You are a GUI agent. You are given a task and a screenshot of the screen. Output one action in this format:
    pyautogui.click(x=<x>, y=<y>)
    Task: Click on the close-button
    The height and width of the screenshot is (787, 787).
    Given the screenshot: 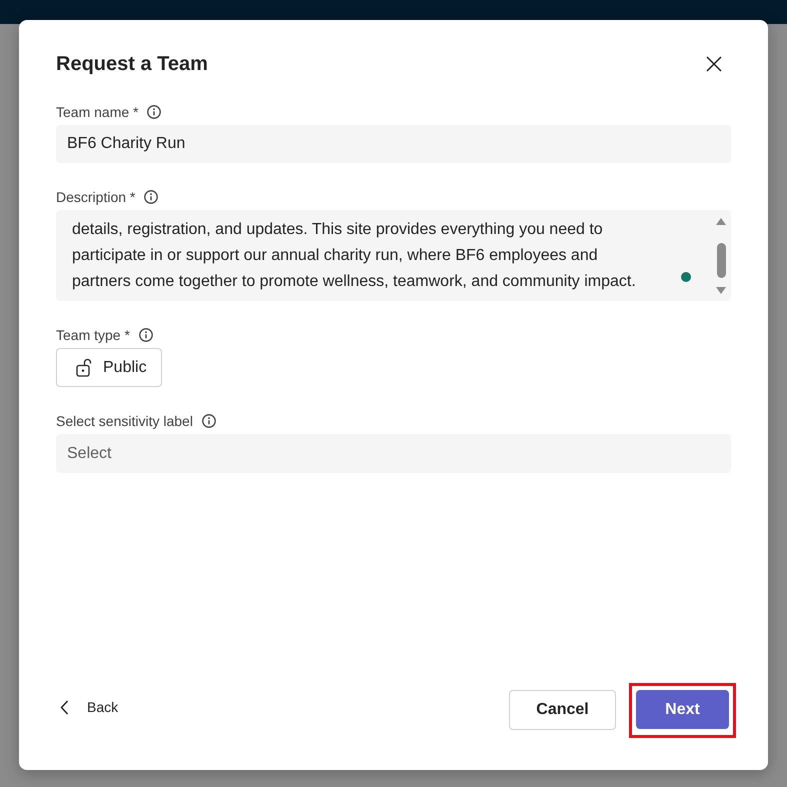 What is the action you would take?
    pyautogui.click(x=714, y=64)
    